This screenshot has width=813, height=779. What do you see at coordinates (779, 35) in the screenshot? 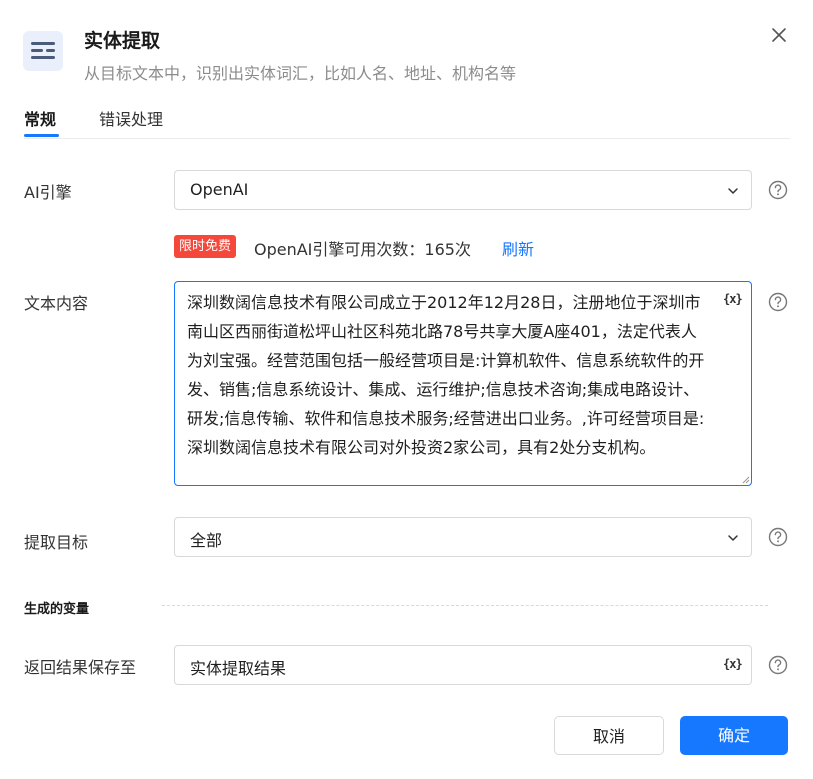
I see `close-icon` at bounding box center [779, 35].